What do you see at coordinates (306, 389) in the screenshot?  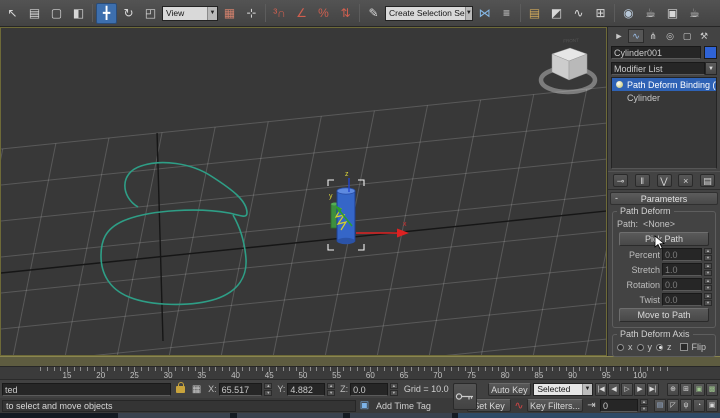 I see `coord-y-field: 4.882` at bounding box center [306, 389].